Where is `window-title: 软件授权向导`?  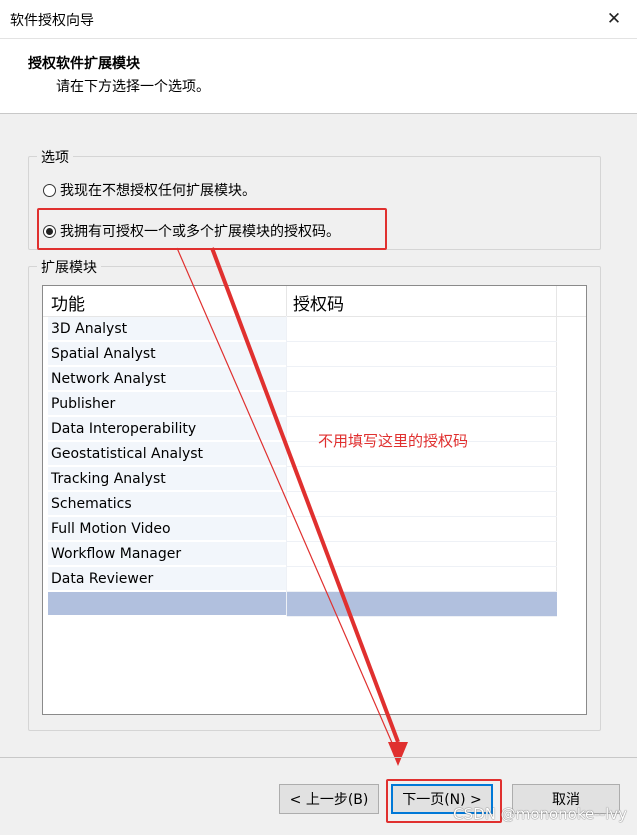 window-title: 软件授权向导 is located at coordinates (52, 21).